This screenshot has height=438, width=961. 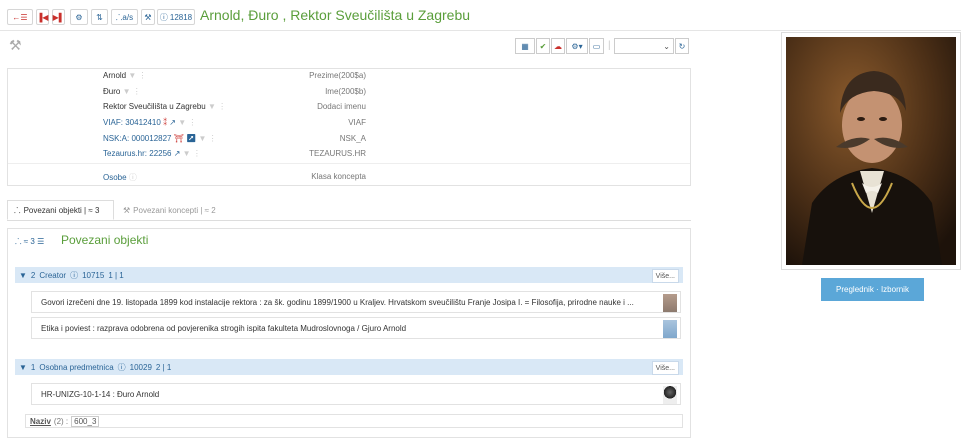 What do you see at coordinates (173, 210) in the screenshot?
I see `tab-povezani-koncepti: ⚒ Povezani koncepti | ≈ 2` at bounding box center [173, 210].